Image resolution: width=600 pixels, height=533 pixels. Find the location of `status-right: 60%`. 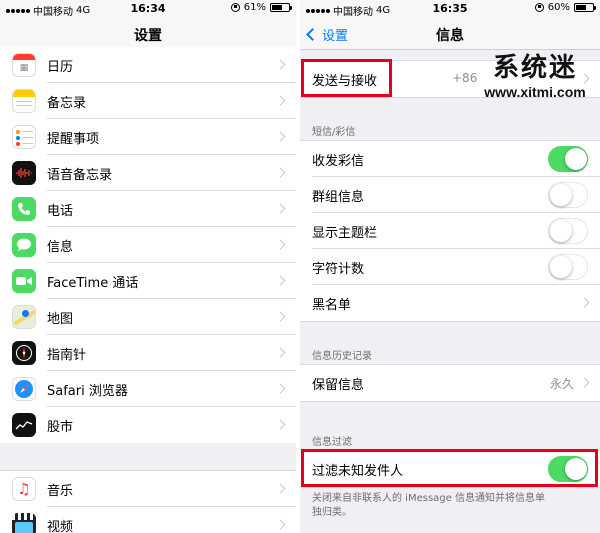

status-right: 60% is located at coordinates (565, 7).